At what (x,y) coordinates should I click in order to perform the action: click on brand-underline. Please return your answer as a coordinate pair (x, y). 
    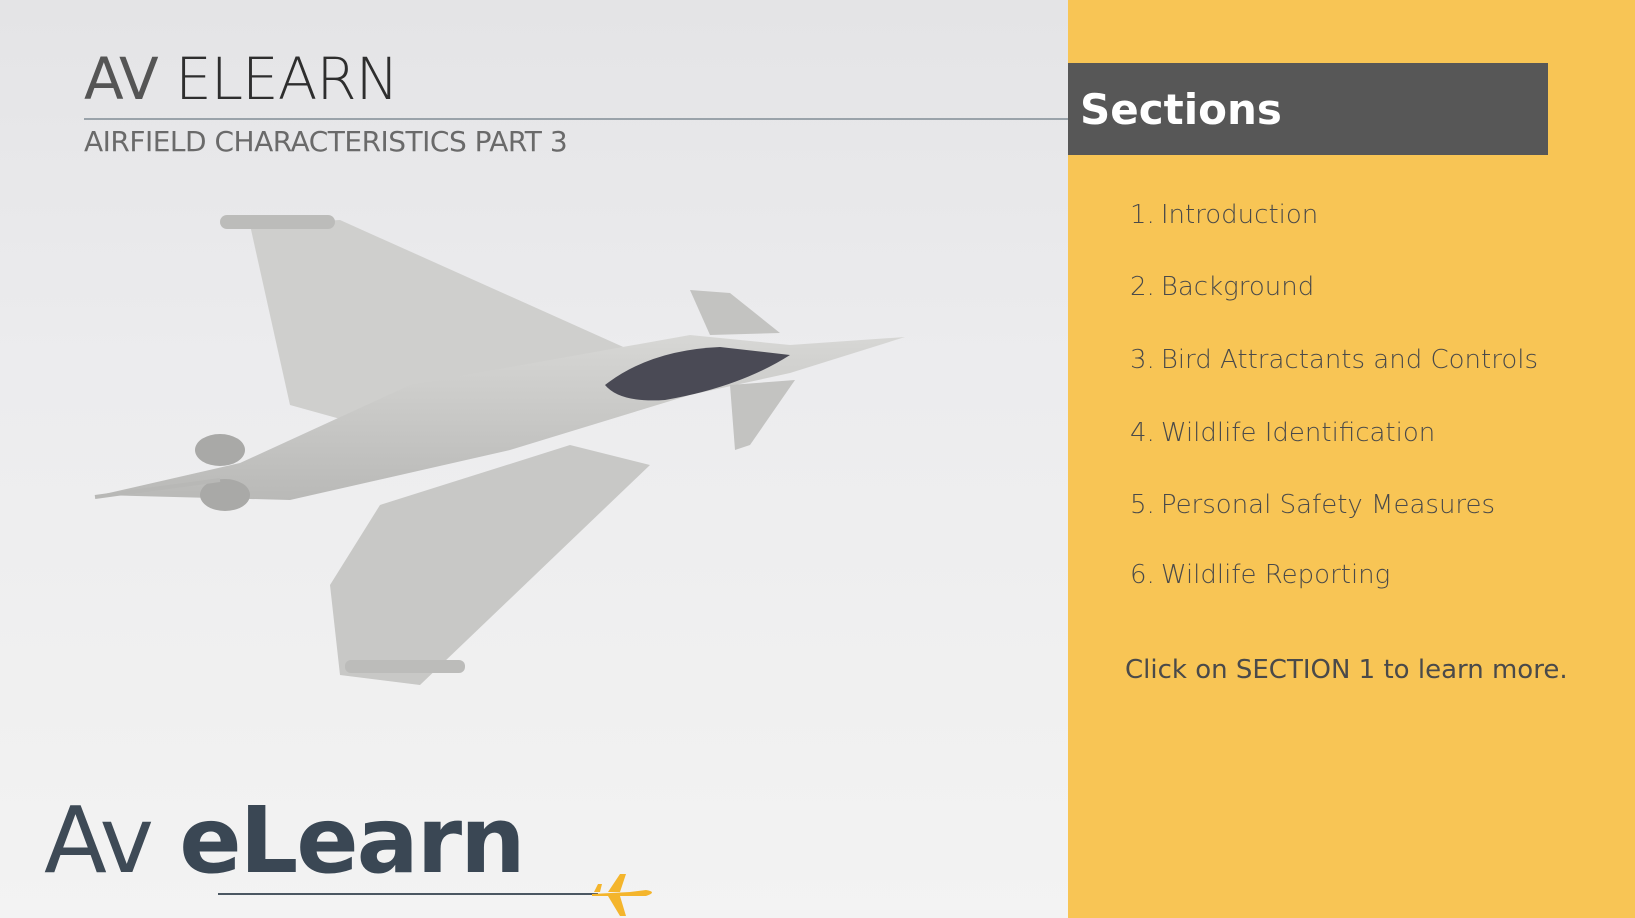
    Looking at the image, I should click on (408, 894).